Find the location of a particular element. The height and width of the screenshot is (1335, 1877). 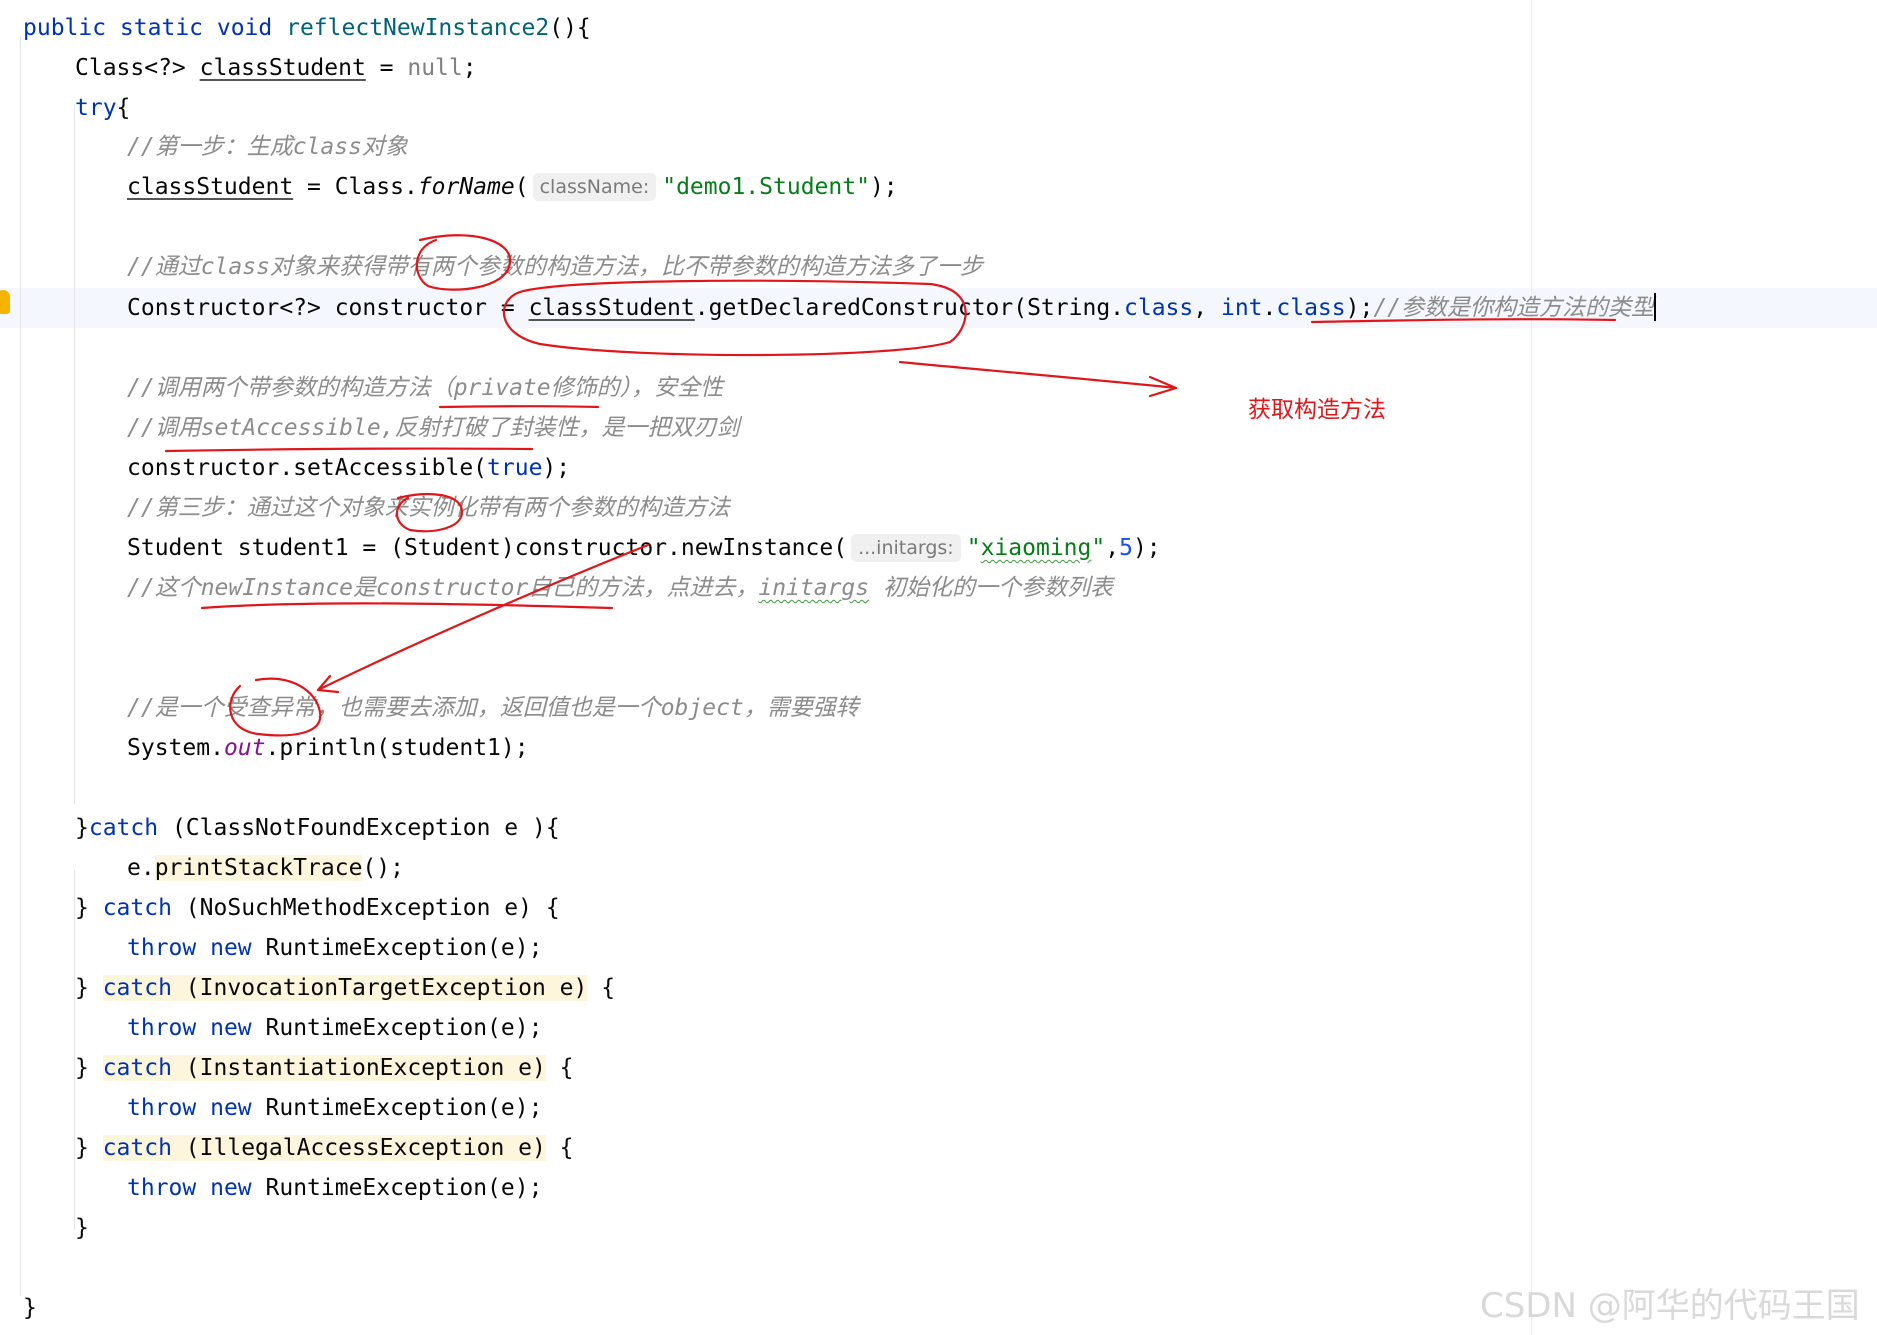

method-name: reflectNewInstance2 is located at coordinates (418, 28).